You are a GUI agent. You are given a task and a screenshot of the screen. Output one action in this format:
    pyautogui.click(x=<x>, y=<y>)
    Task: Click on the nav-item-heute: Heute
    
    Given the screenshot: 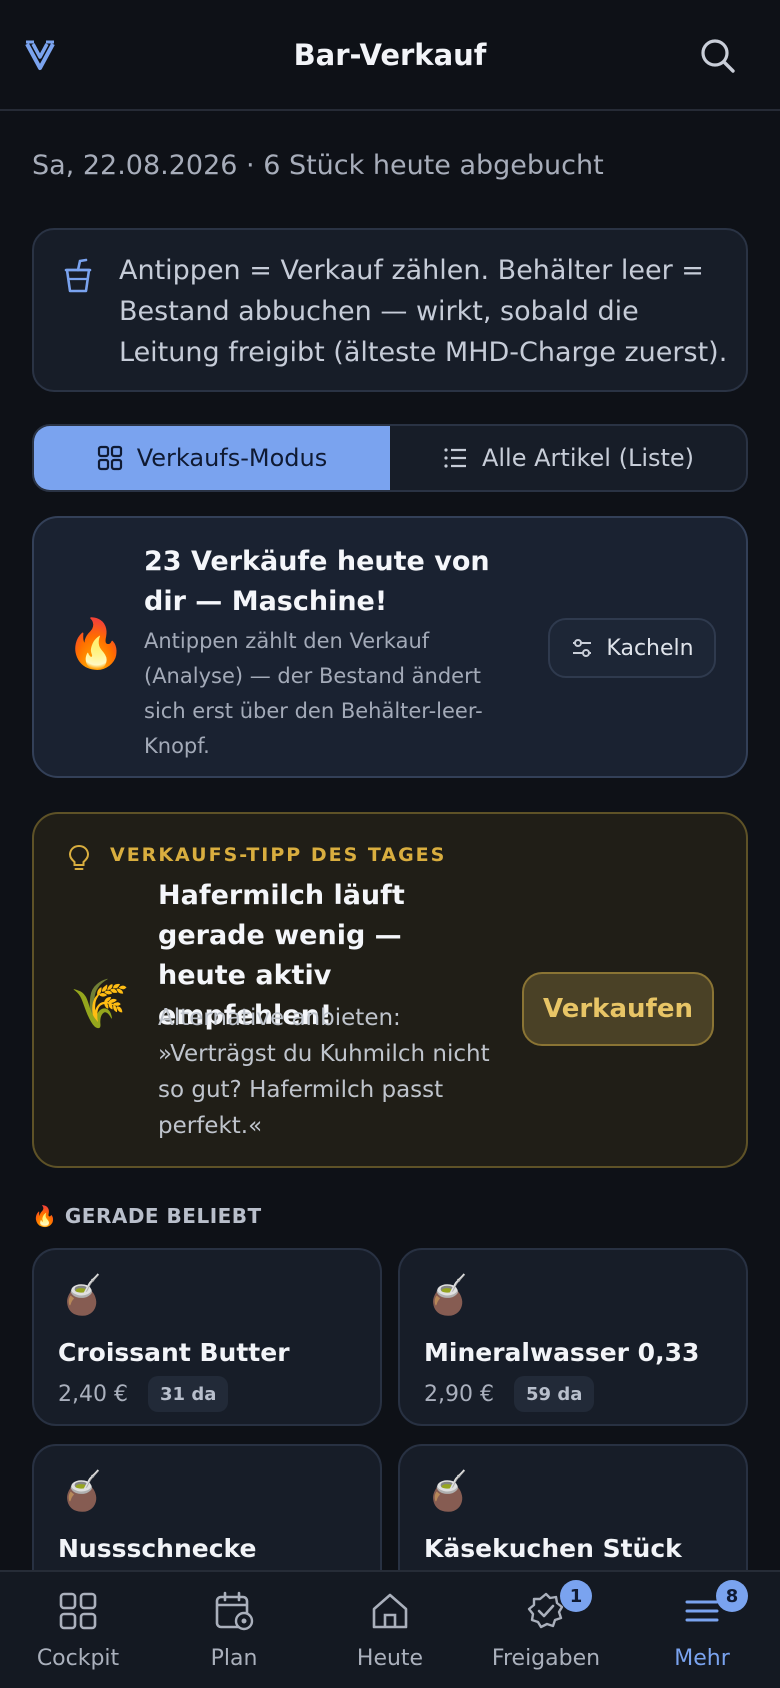 What is the action you would take?
    pyautogui.click(x=390, y=1630)
    